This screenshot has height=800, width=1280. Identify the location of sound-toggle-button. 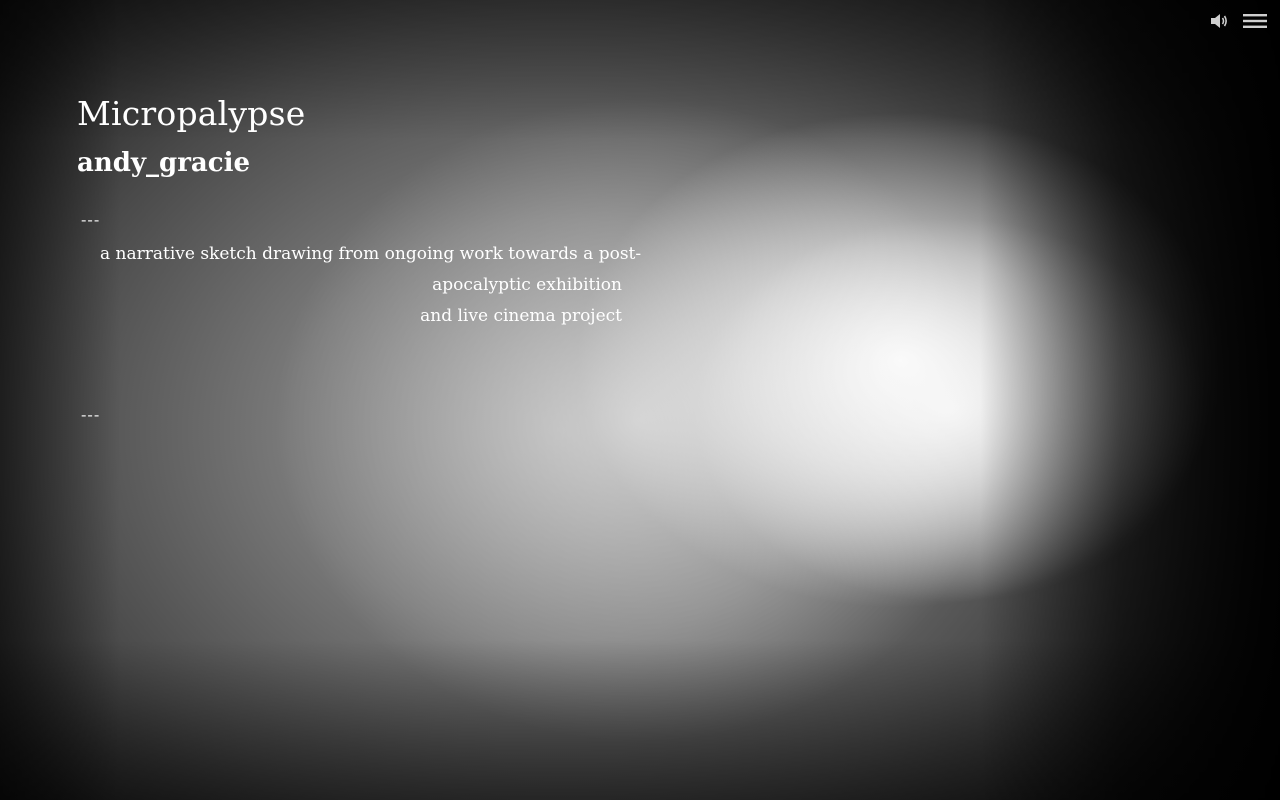
(1219, 21).